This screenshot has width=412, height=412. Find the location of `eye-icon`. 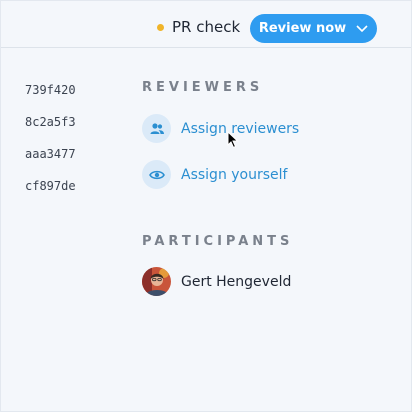

eye-icon is located at coordinates (156, 174).